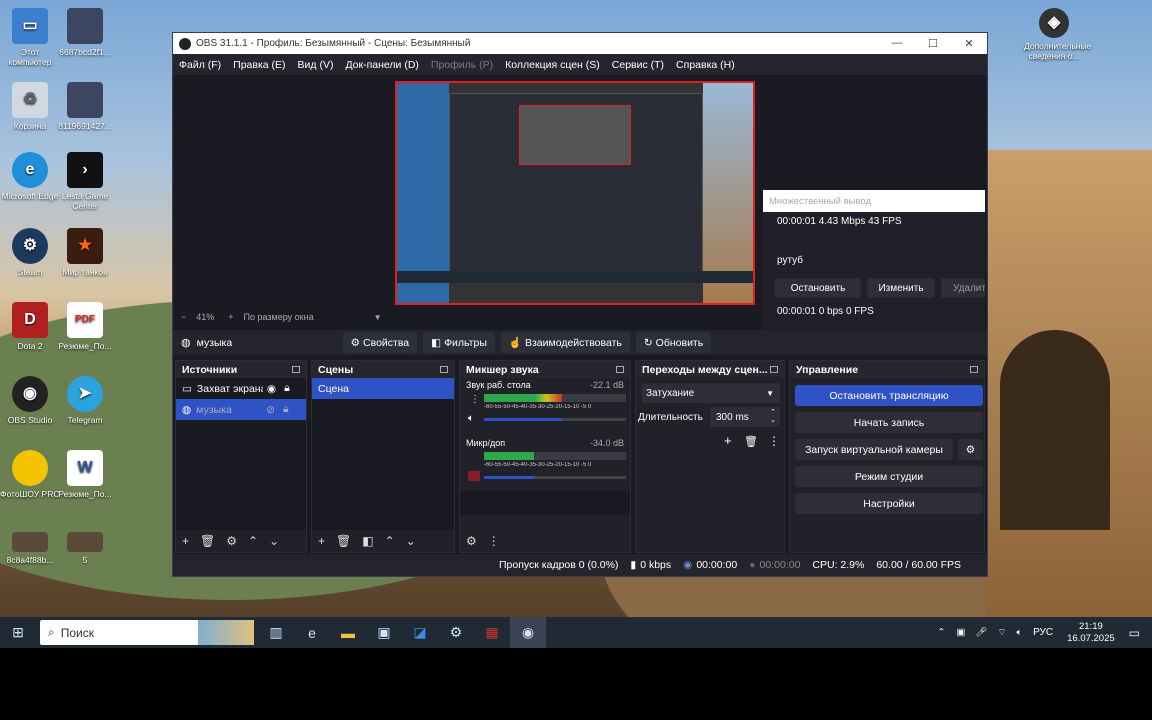 This screenshot has height=720, width=1152. I want to click on steam-icon: ⚙, so click(456, 632).